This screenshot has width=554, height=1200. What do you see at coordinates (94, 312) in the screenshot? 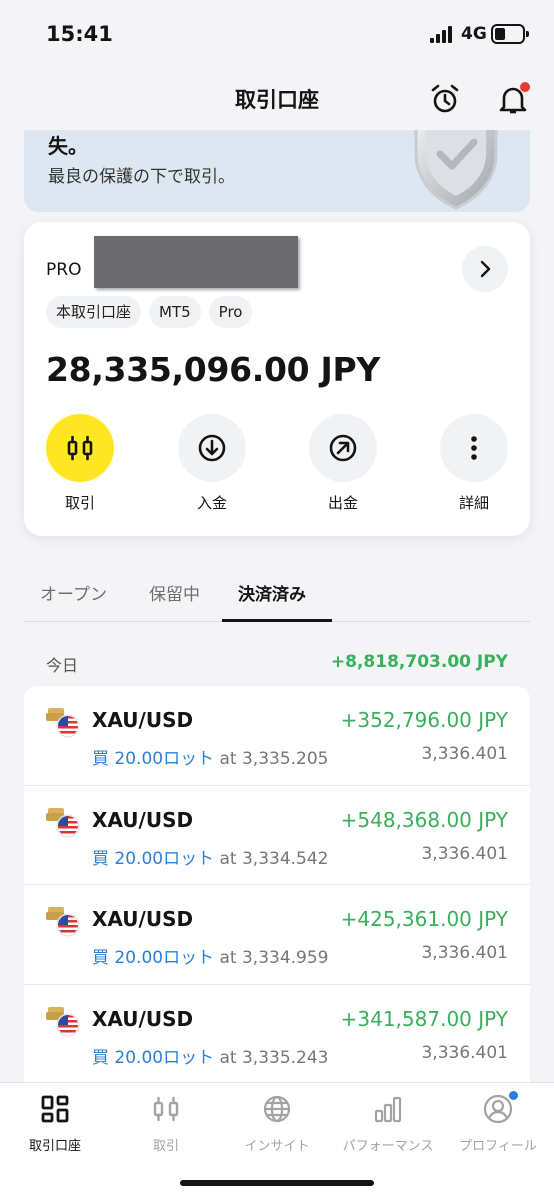
I see `tag-real-account: 本取引口座` at bounding box center [94, 312].